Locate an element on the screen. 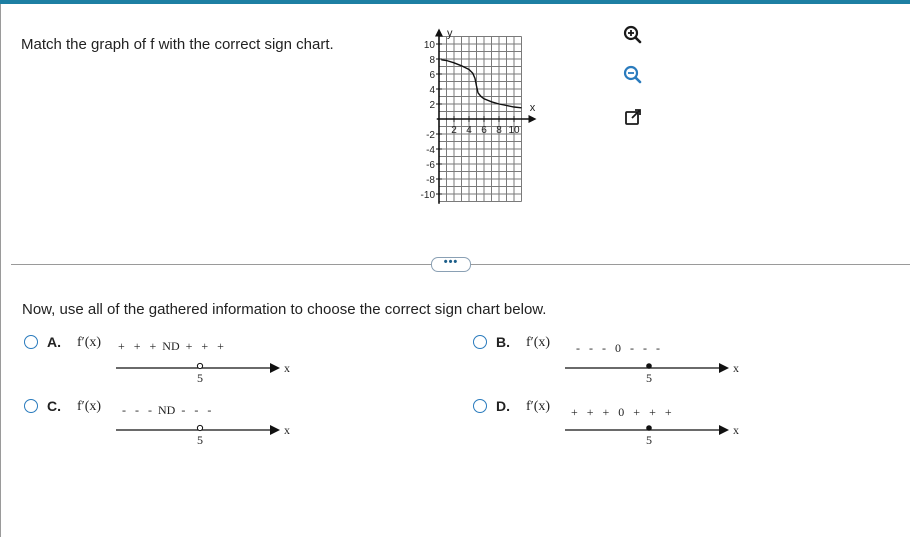 The height and width of the screenshot is (537, 910). x-tick-label: 8 is located at coordinates (499, 130).